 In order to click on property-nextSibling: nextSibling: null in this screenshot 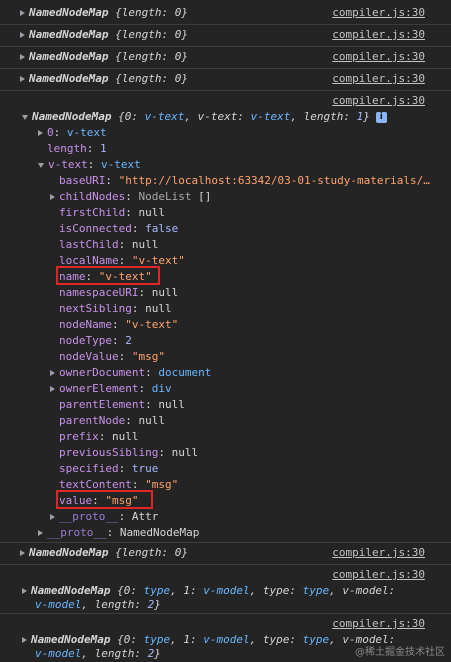, I will do `click(115, 308)`.